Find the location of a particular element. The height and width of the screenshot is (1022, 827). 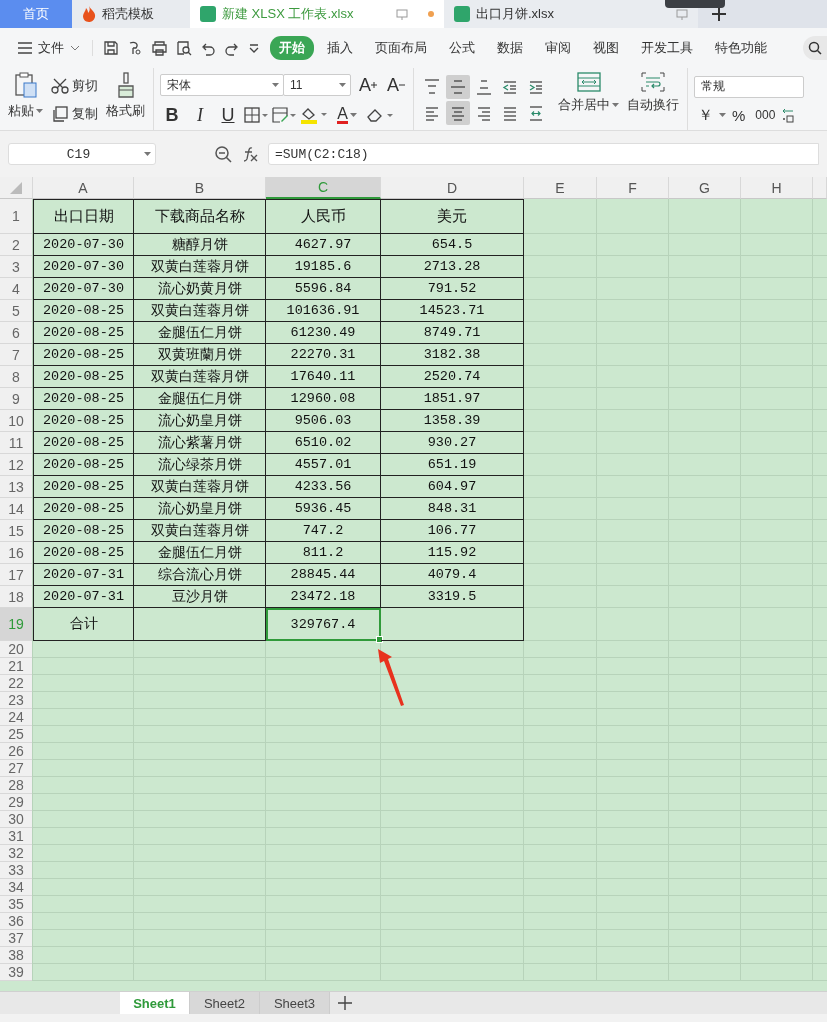

ribbon-tab: 插入 is located at coordinates (340, 48).